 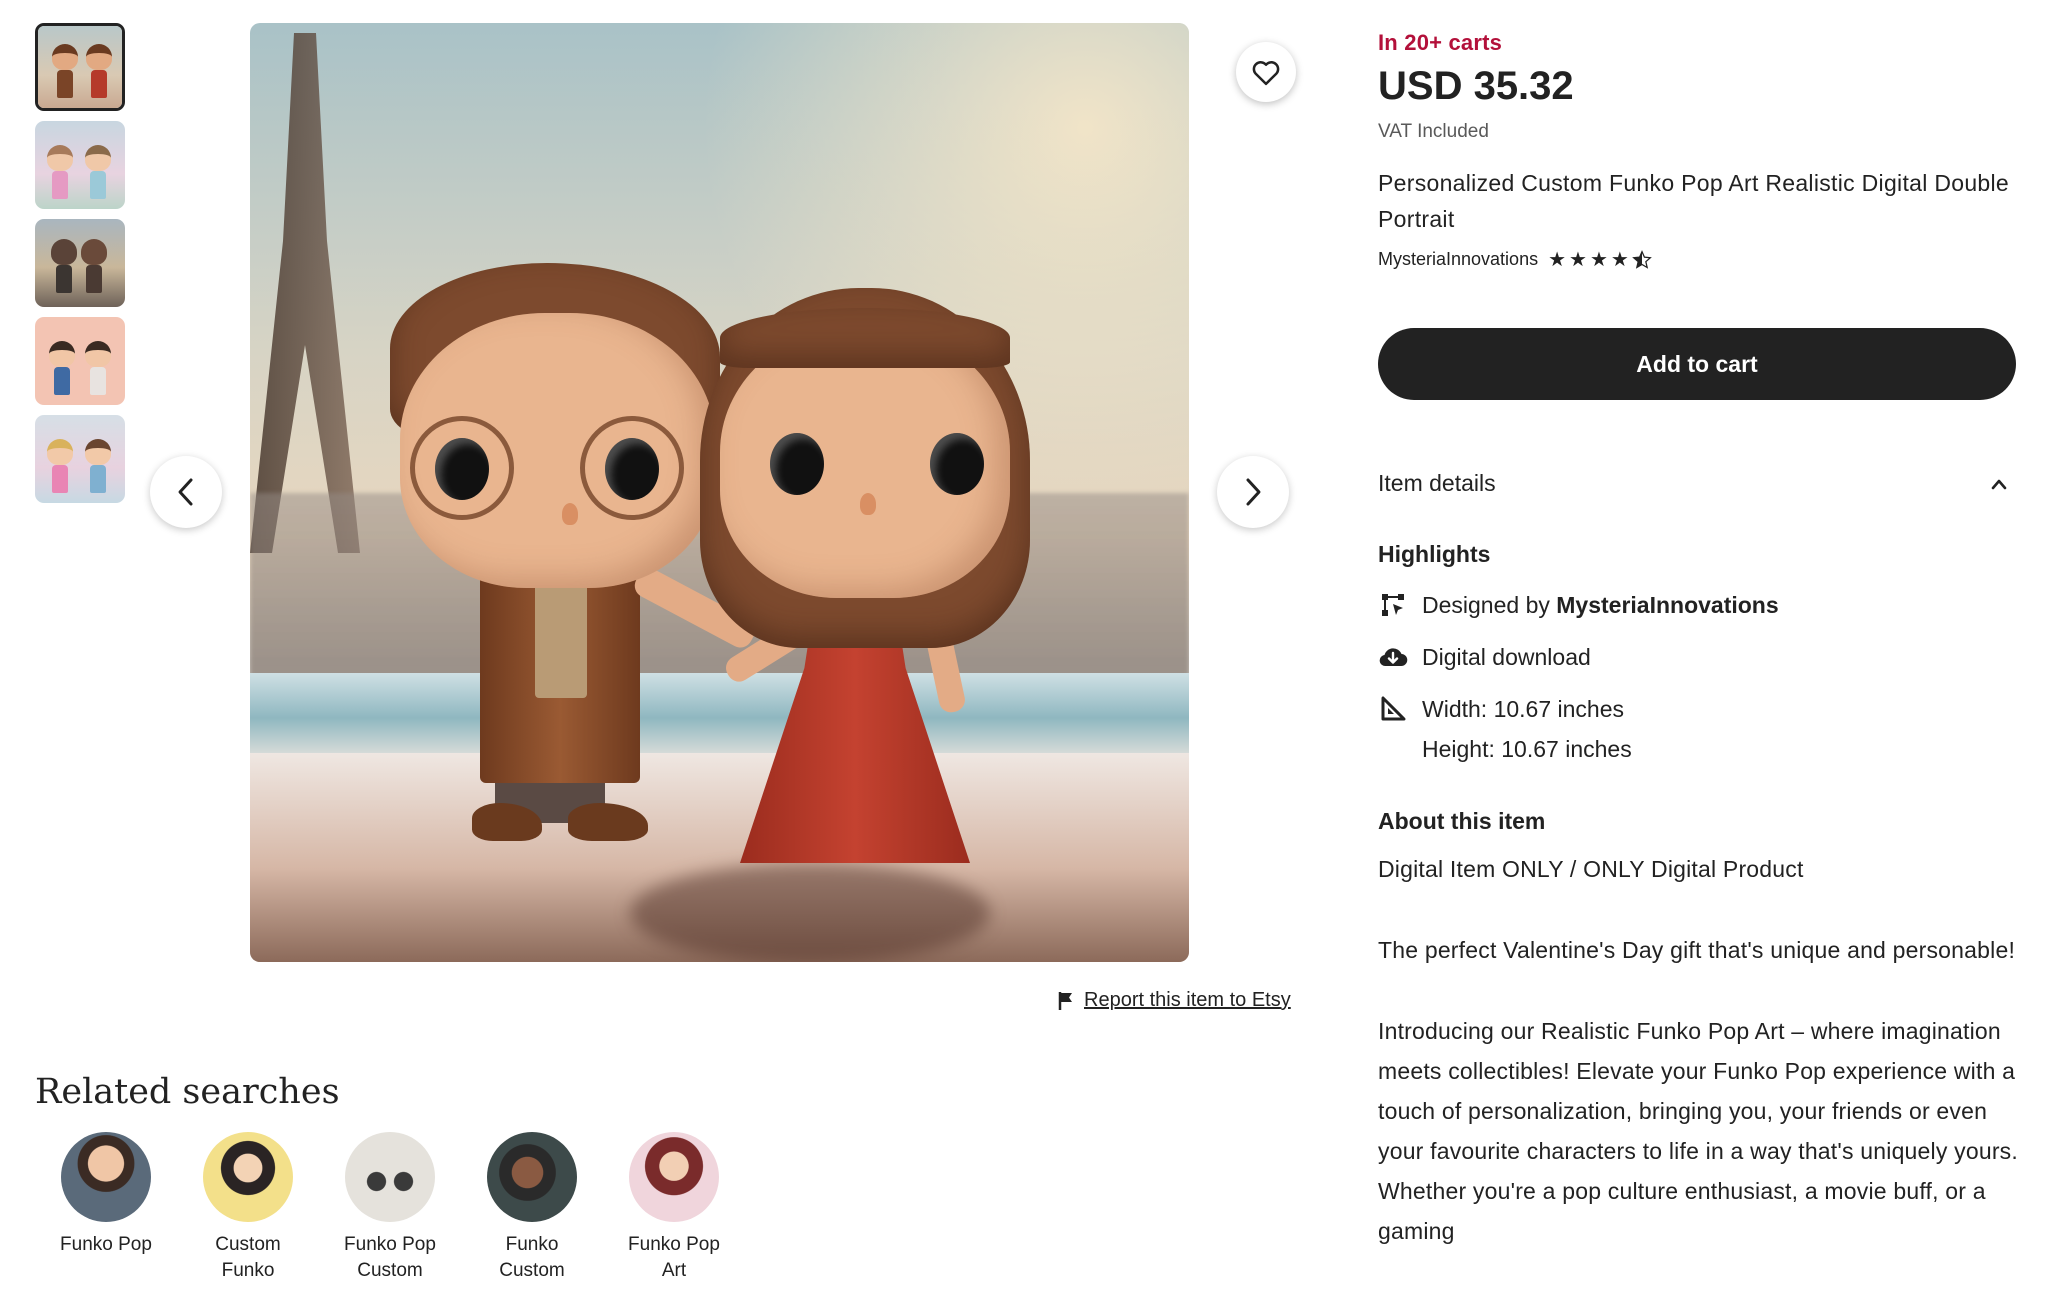 I want to click on report-item: Report this item to Etsy, so click(x=1174, y=1000).